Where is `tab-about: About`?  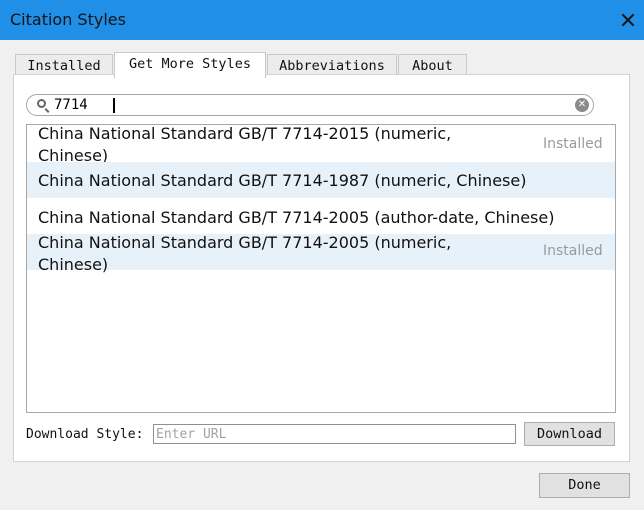 tab-about: About is located at coordinates (432, 65).